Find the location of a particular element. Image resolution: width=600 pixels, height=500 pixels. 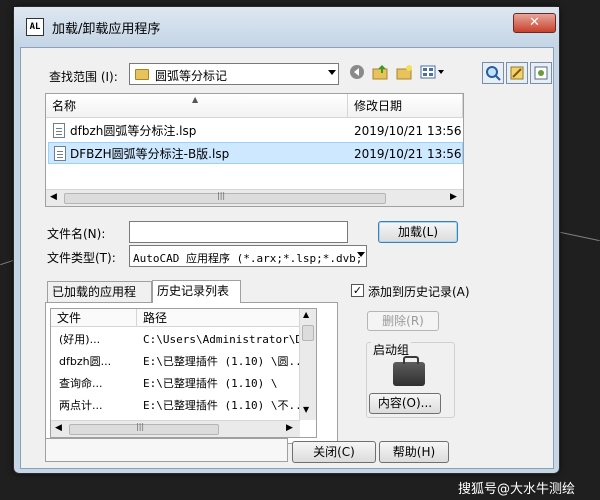

title-bar: AL 加载/卸载应用程序 ✕ is located at coordinates (286, 26).